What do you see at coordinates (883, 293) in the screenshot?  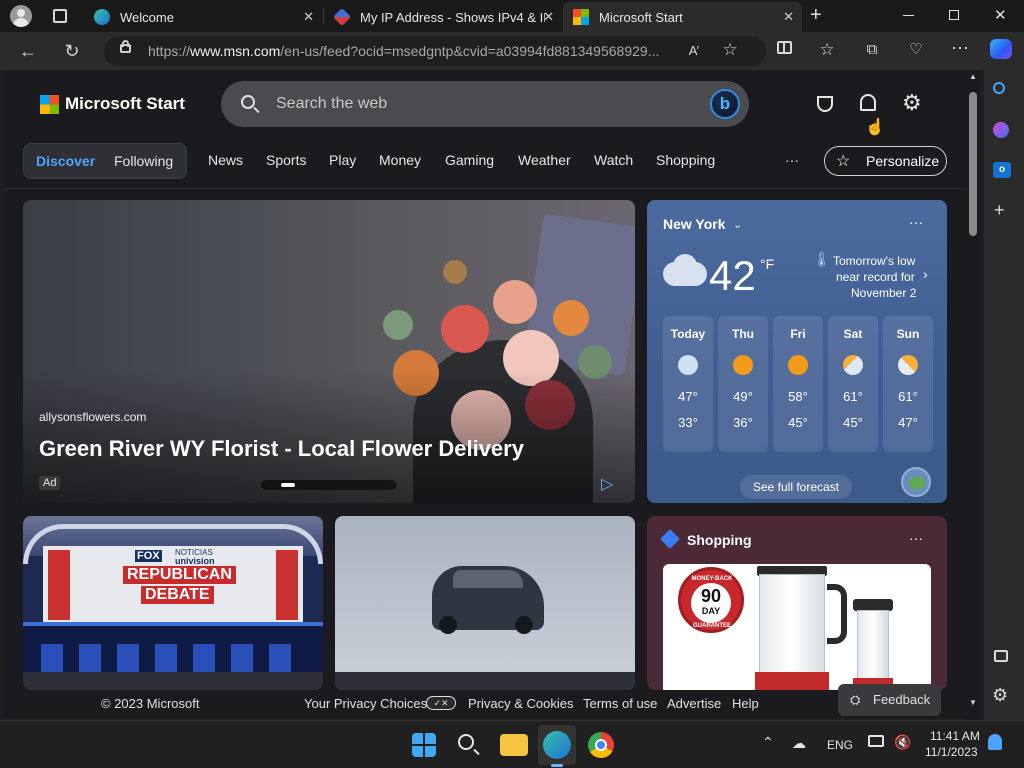 I see `alert-line3: November 2` at bounding box center [883, 293].